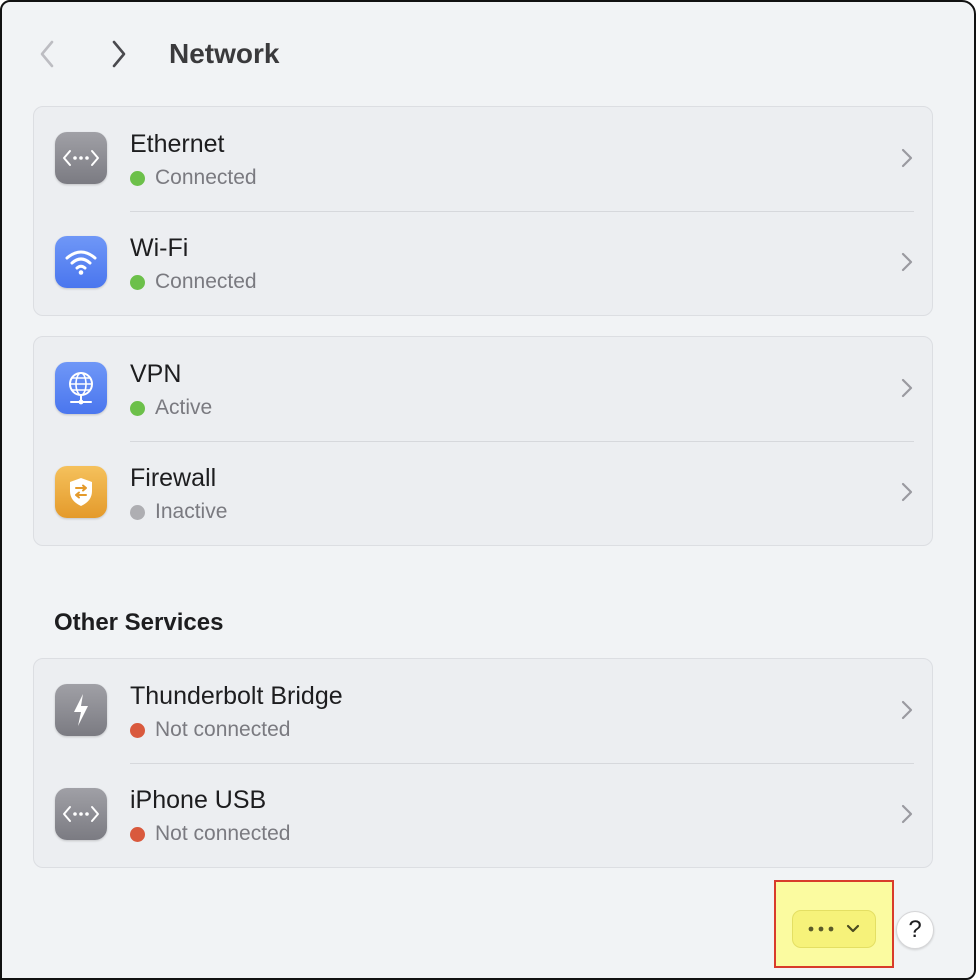 Image resolution: width=976 pixels, height=980 pixels. What do you see at coordinates (81, 388) in the screenshot?
I see `vpn-globe-icon` at bounding box center [81, 388].